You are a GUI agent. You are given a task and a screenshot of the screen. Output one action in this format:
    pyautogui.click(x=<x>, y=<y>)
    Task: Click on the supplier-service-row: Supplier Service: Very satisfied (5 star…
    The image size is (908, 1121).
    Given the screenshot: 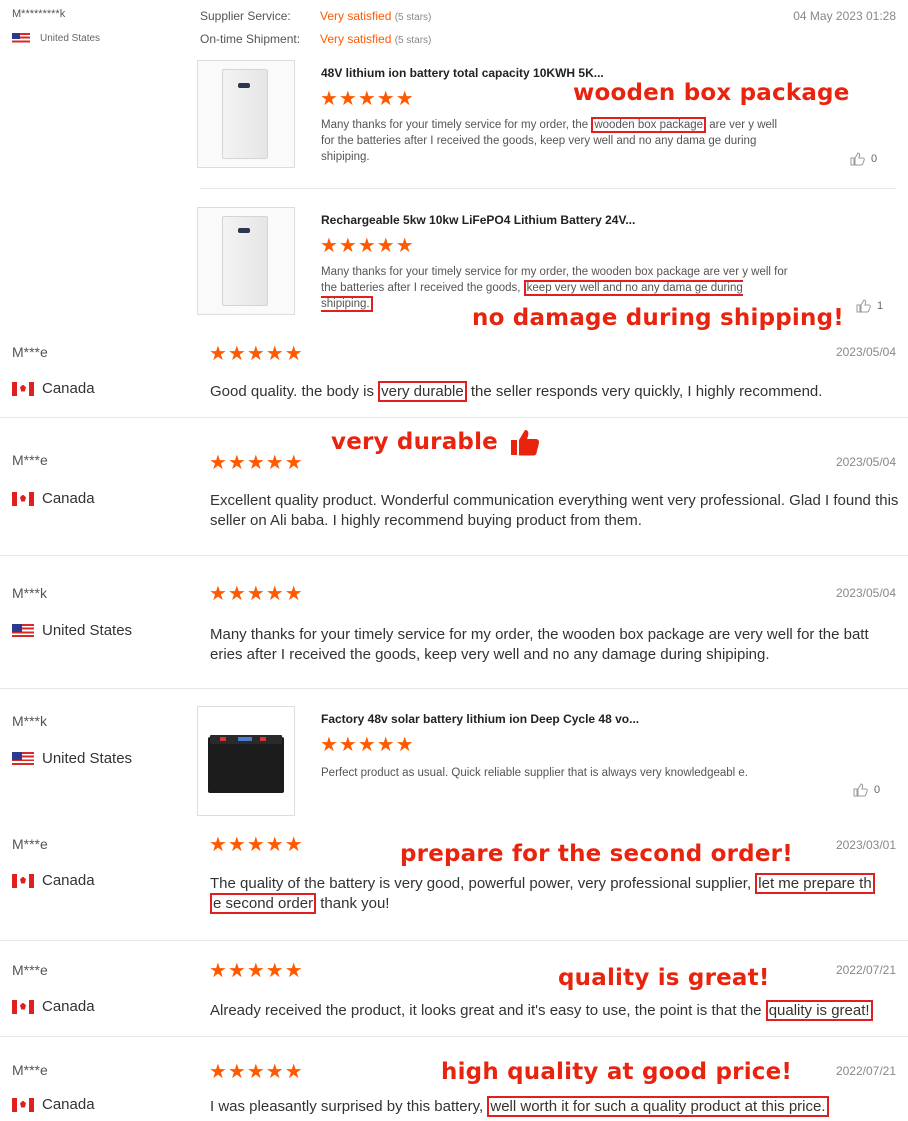 What is the action you would take?
    pyautogui.click(x=316, y=16)
    